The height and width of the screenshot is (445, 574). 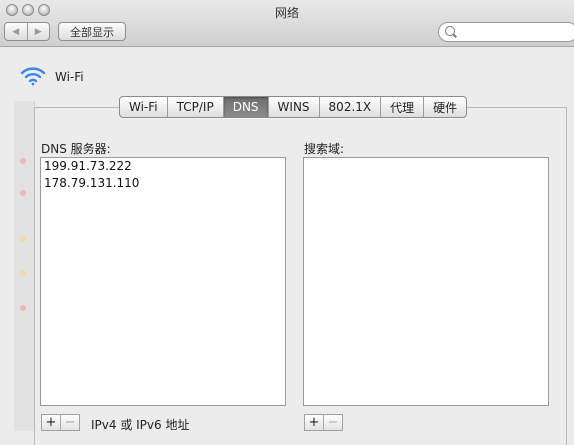 I want to click on search-domains-label: 搜索域:, so click(x=324, y=149).